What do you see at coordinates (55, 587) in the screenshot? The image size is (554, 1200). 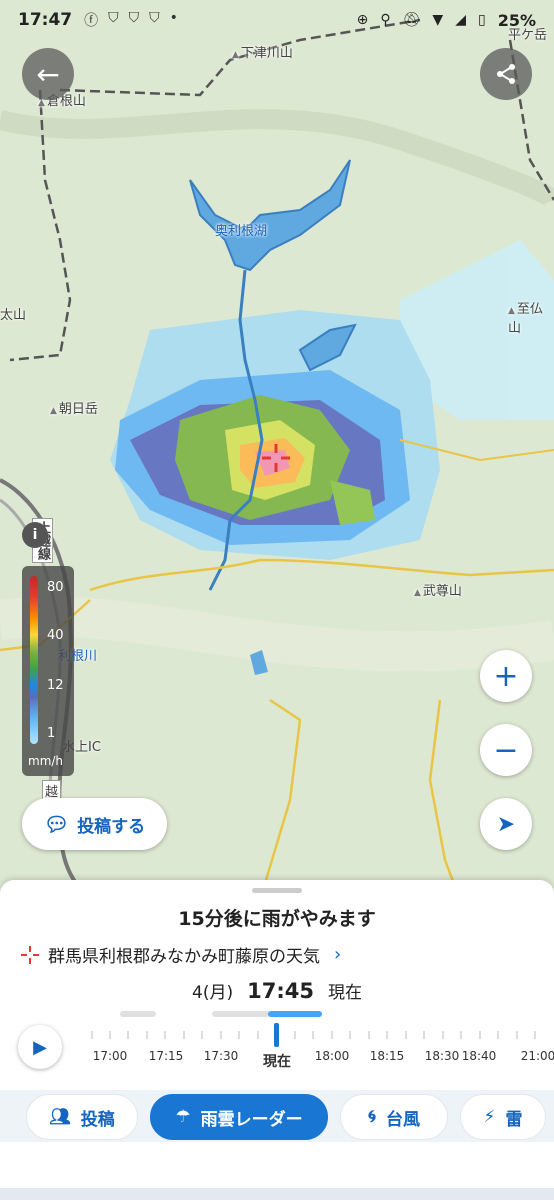 I see `legend-tick: 80` at bounding box center [55, 587].